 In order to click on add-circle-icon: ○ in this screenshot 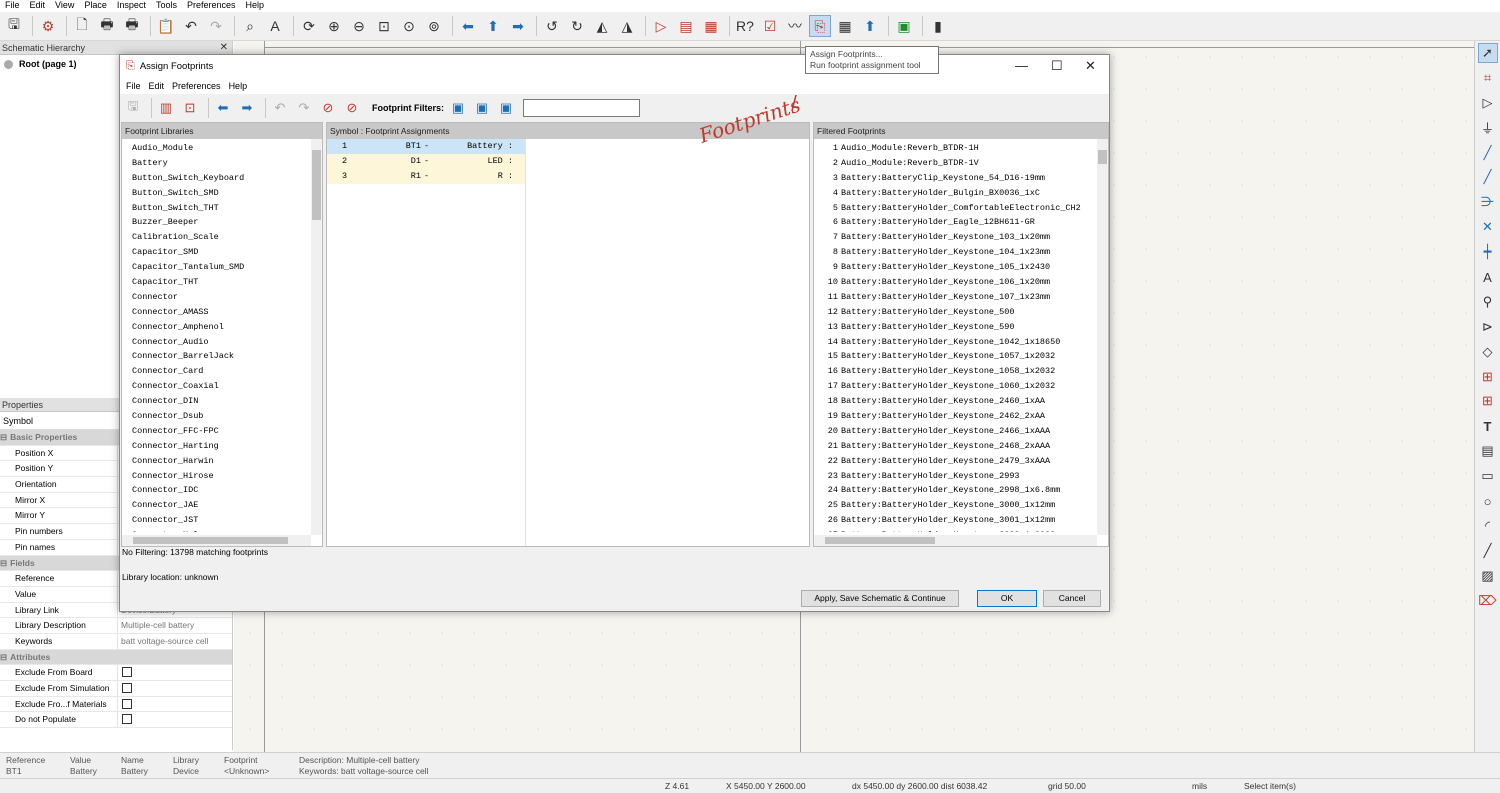, I will do `click(1488, 501)`.